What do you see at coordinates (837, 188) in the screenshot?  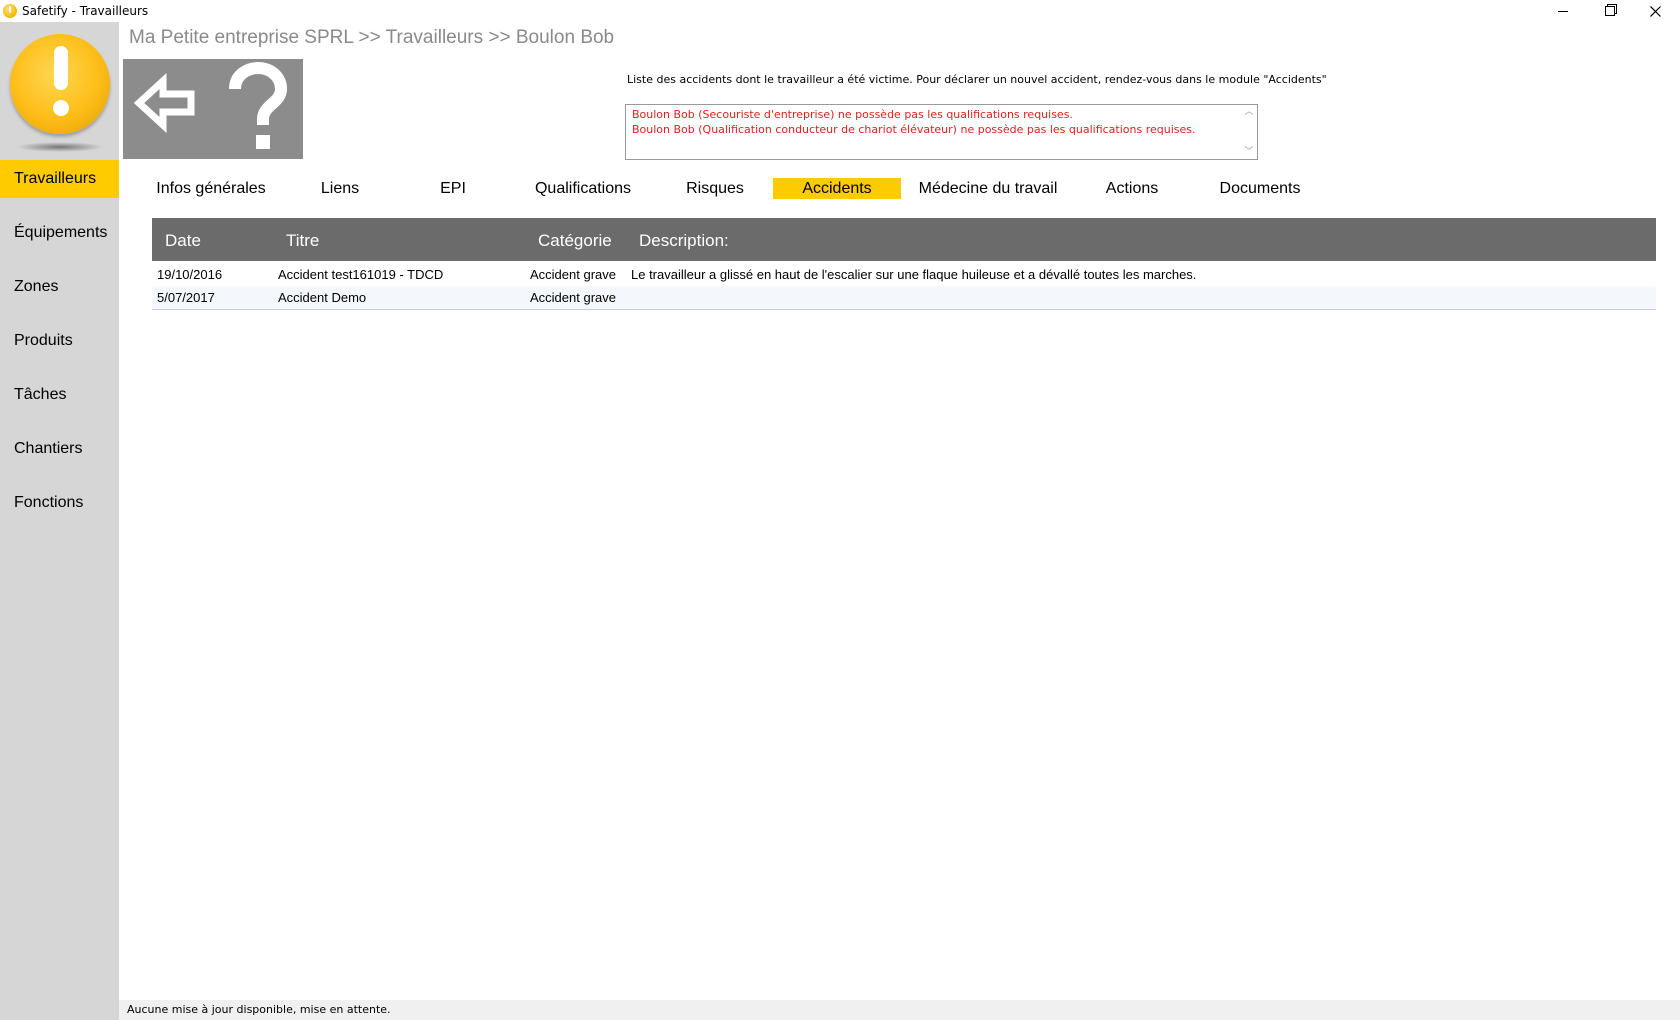 I see `tab-accidents: Accidents` at bounding box center [837, 188].